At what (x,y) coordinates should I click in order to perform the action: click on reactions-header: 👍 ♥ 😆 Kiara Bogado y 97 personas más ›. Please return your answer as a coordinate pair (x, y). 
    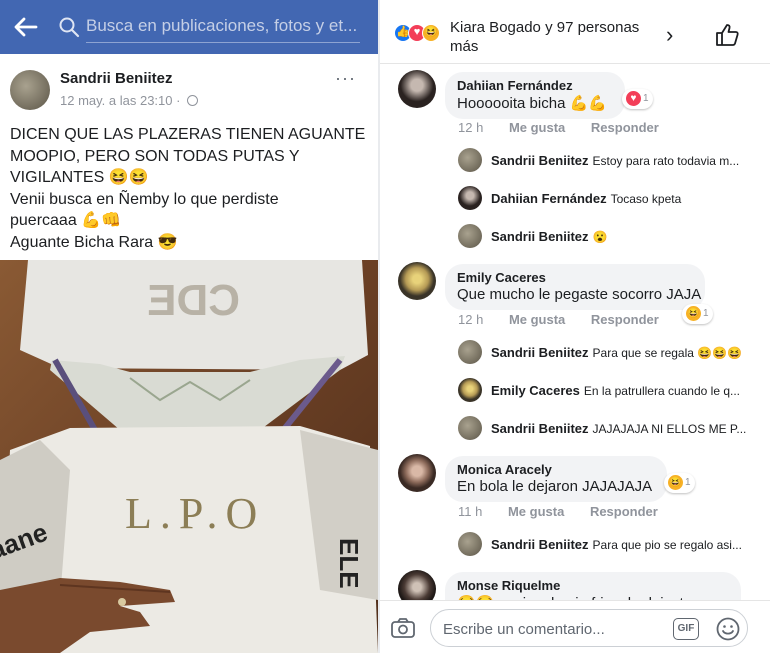
    Looking at the image, I should click on (575, 32).